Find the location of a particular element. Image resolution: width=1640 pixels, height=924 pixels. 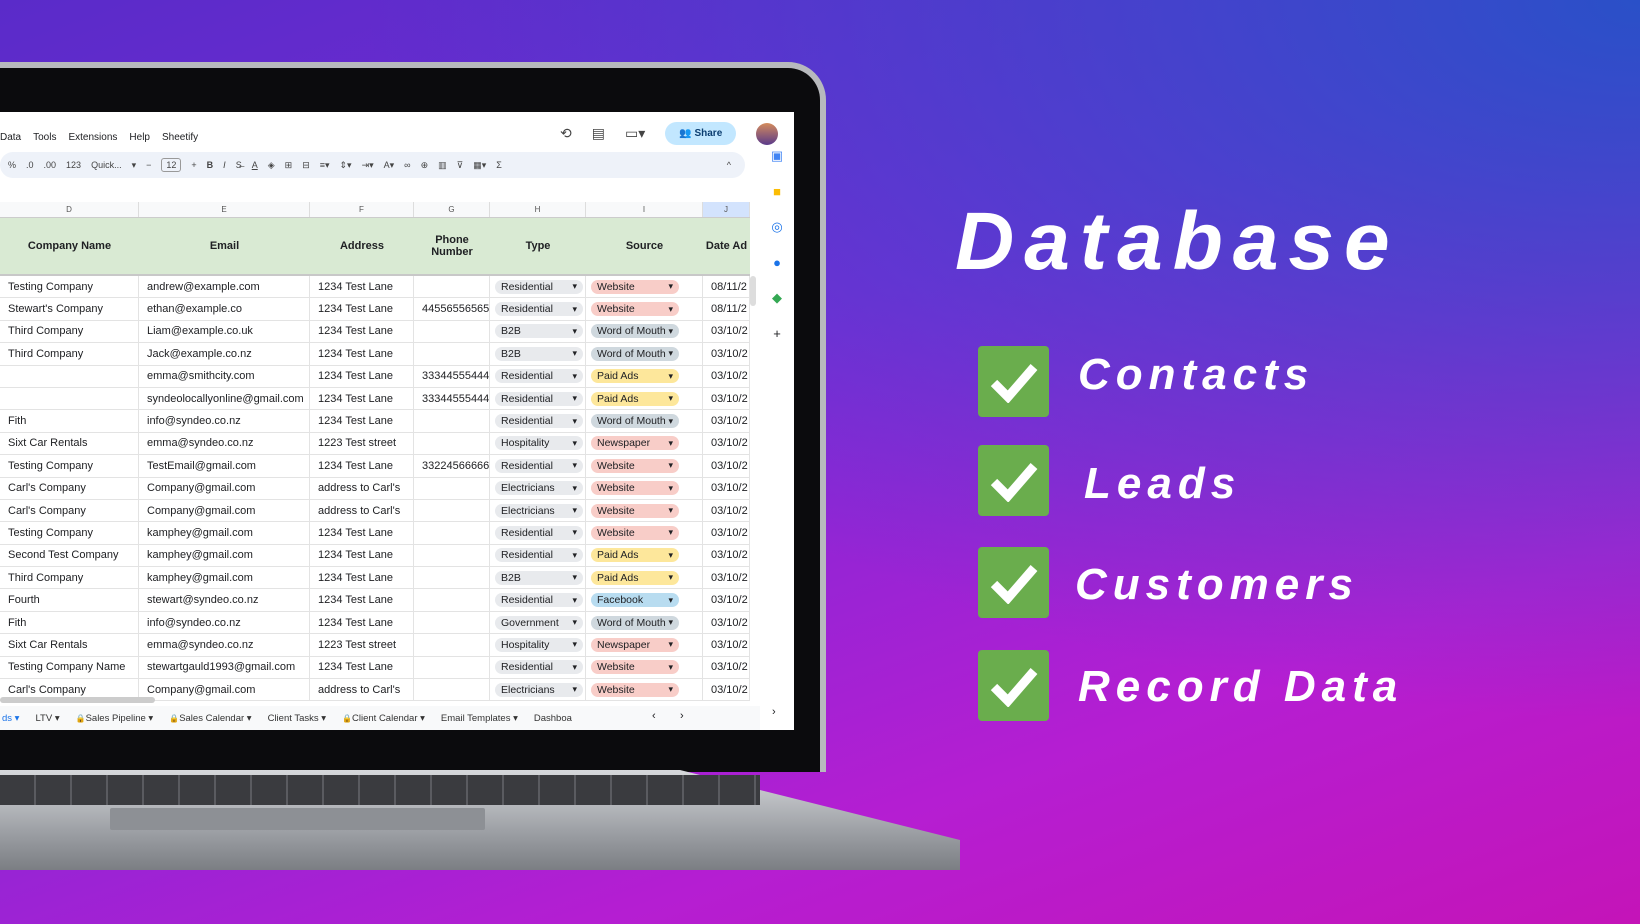

table-cell: Sixt Car Rentals is located at coordinates (69, 645).